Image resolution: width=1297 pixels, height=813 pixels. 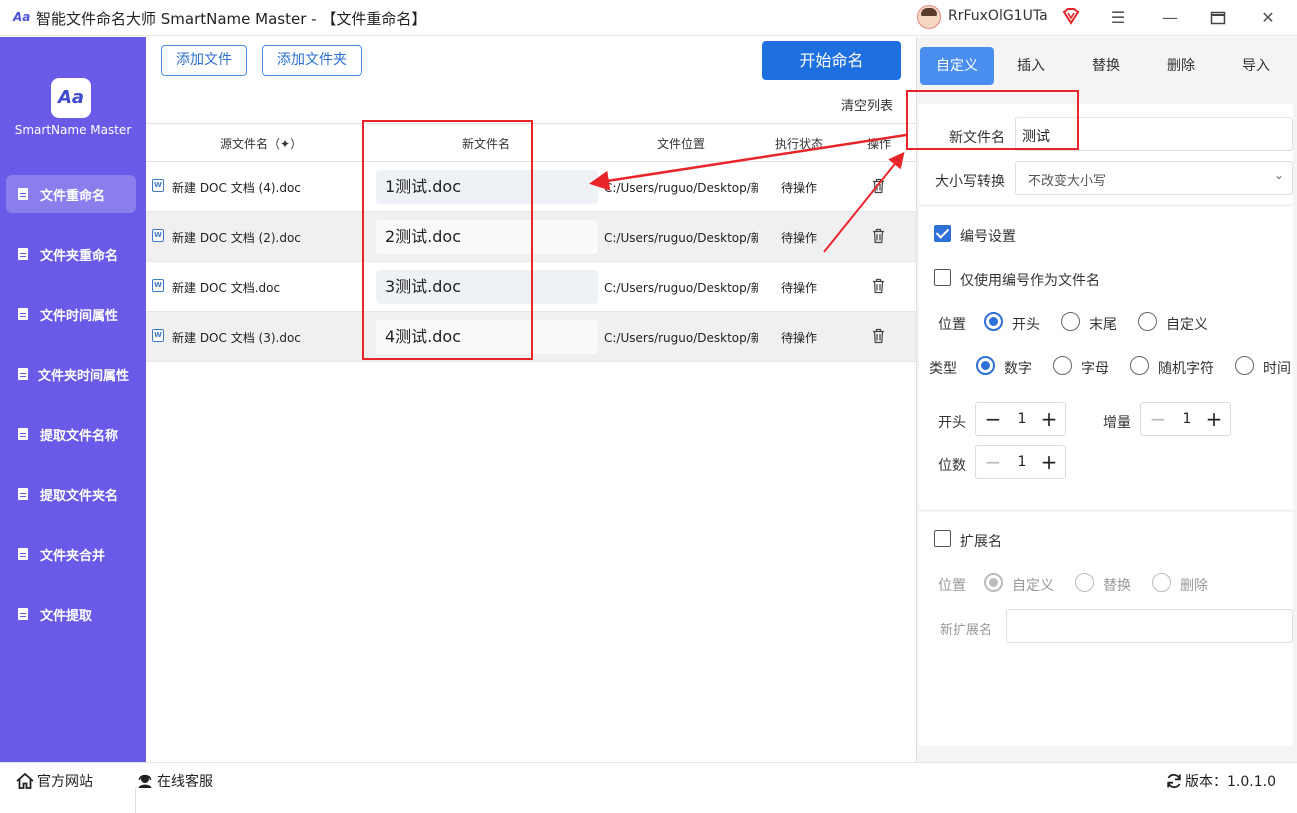 I want to click on numbering-checkbox, so click(x=942, y=233).